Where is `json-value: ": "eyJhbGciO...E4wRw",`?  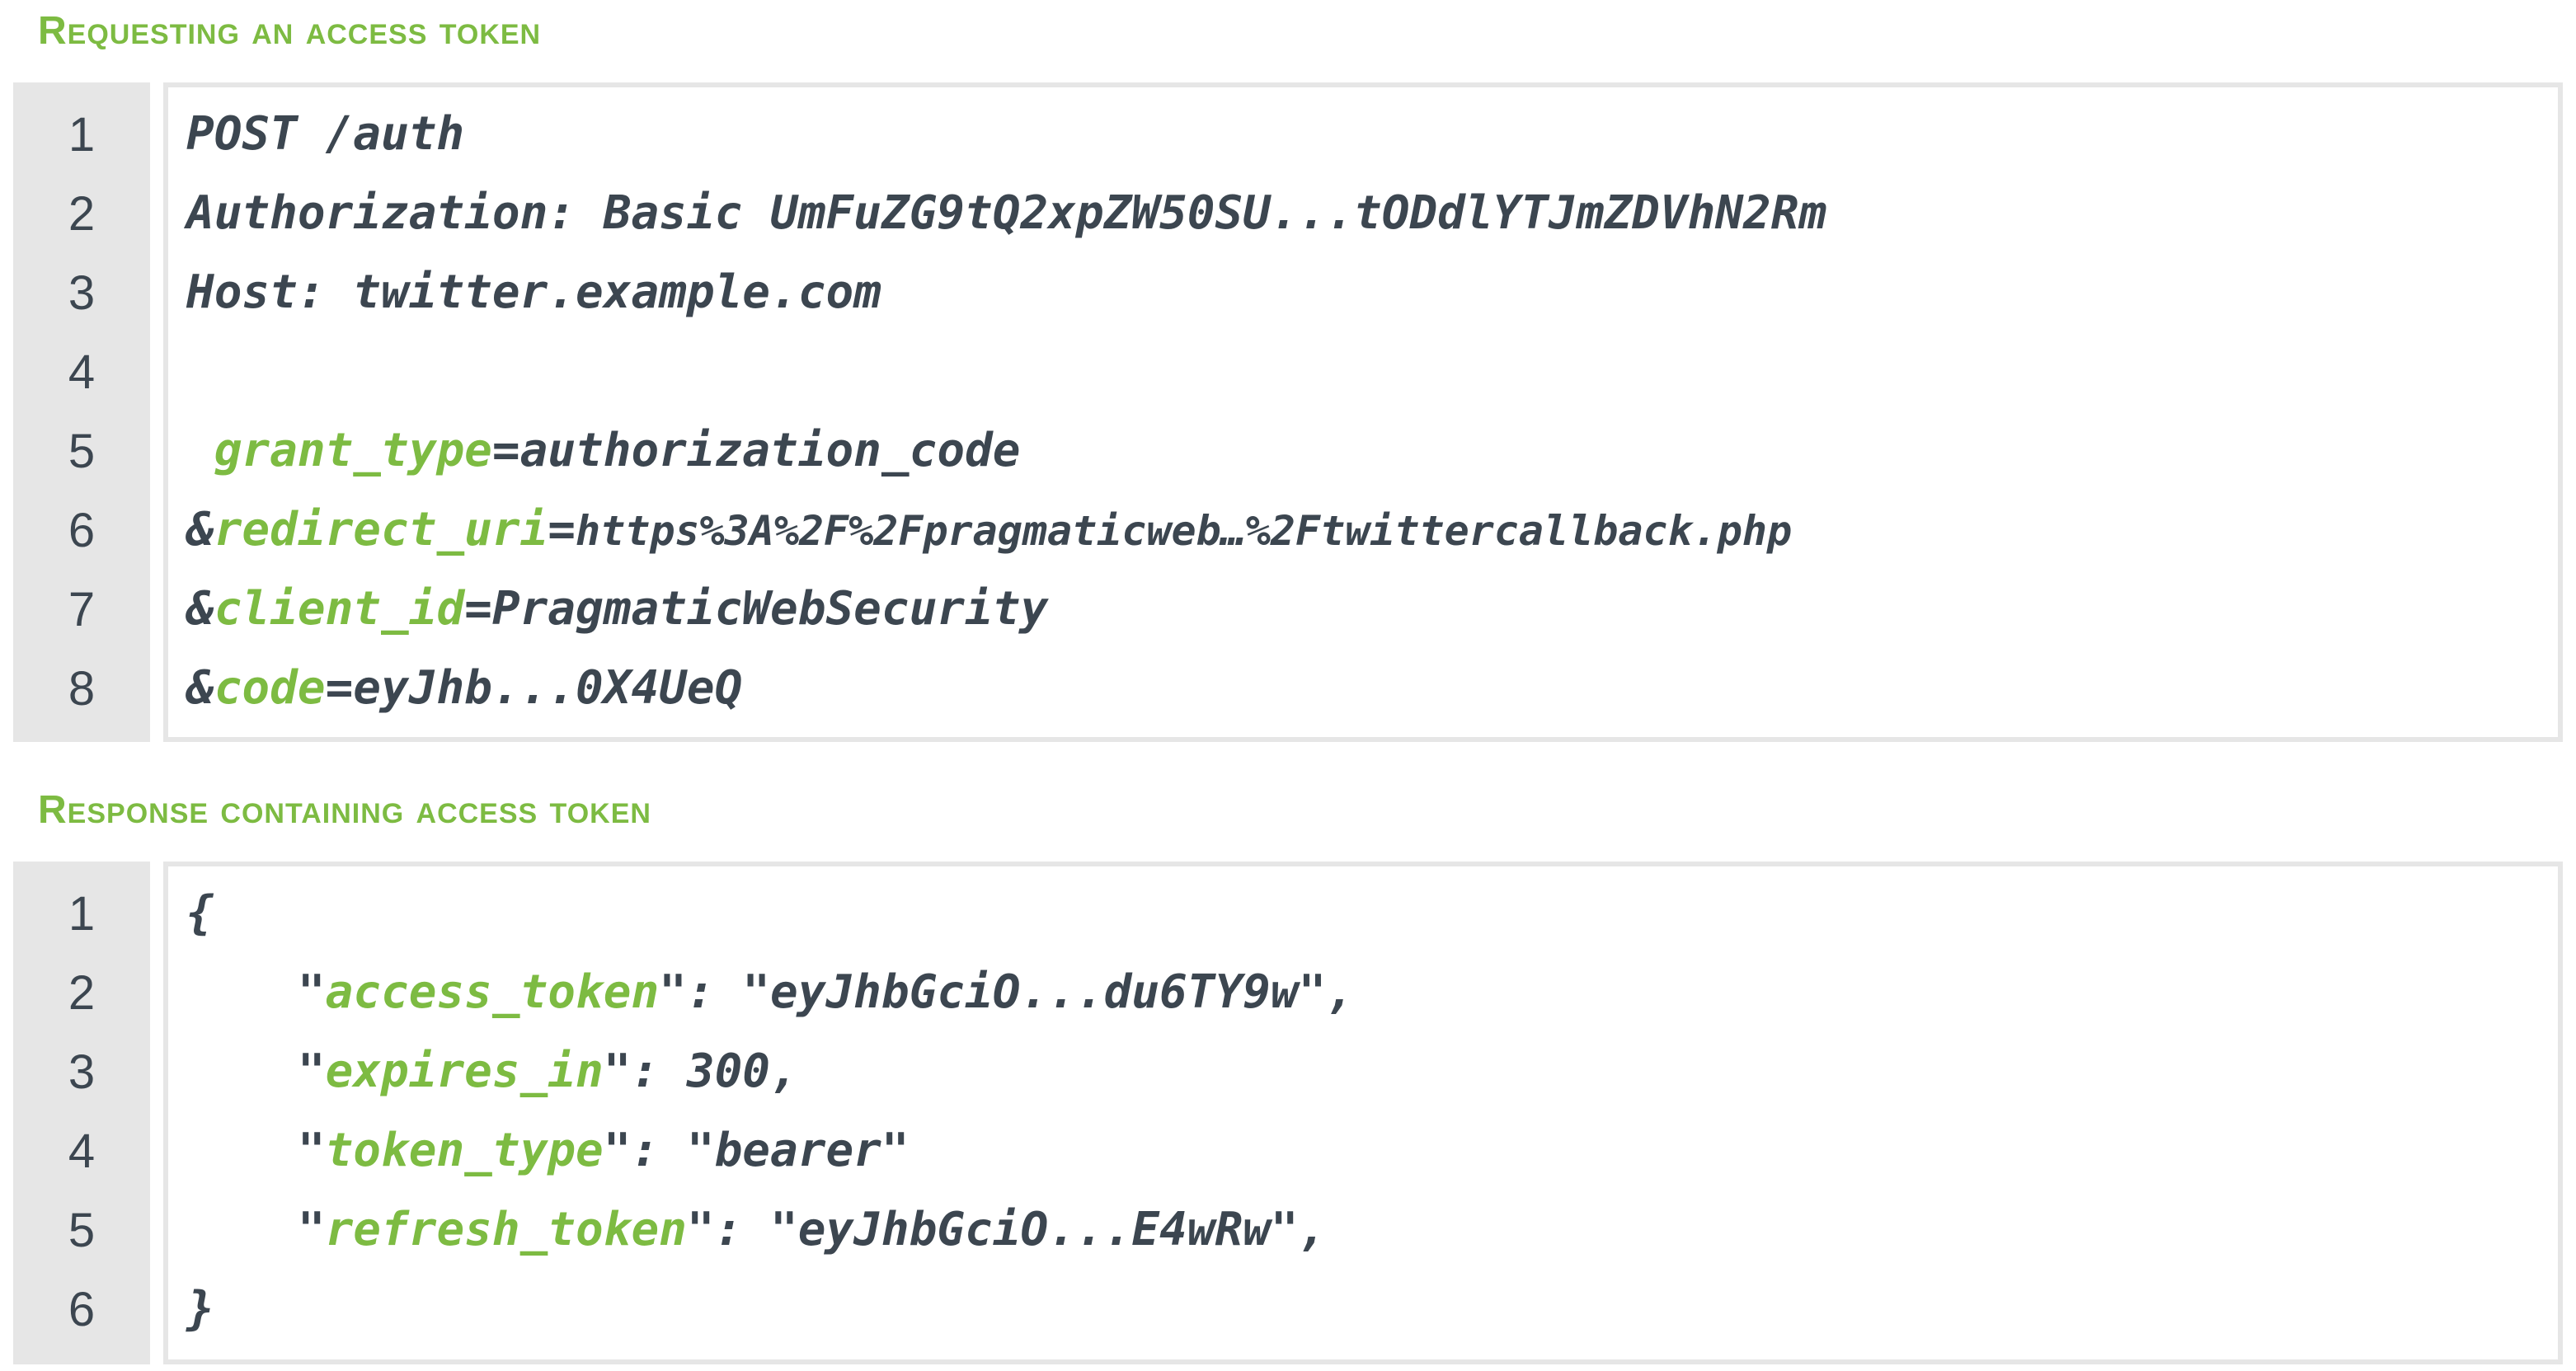 json-value: ": "eyJhbGciO...E4wRw", is located at coordinates (1006, 1229).